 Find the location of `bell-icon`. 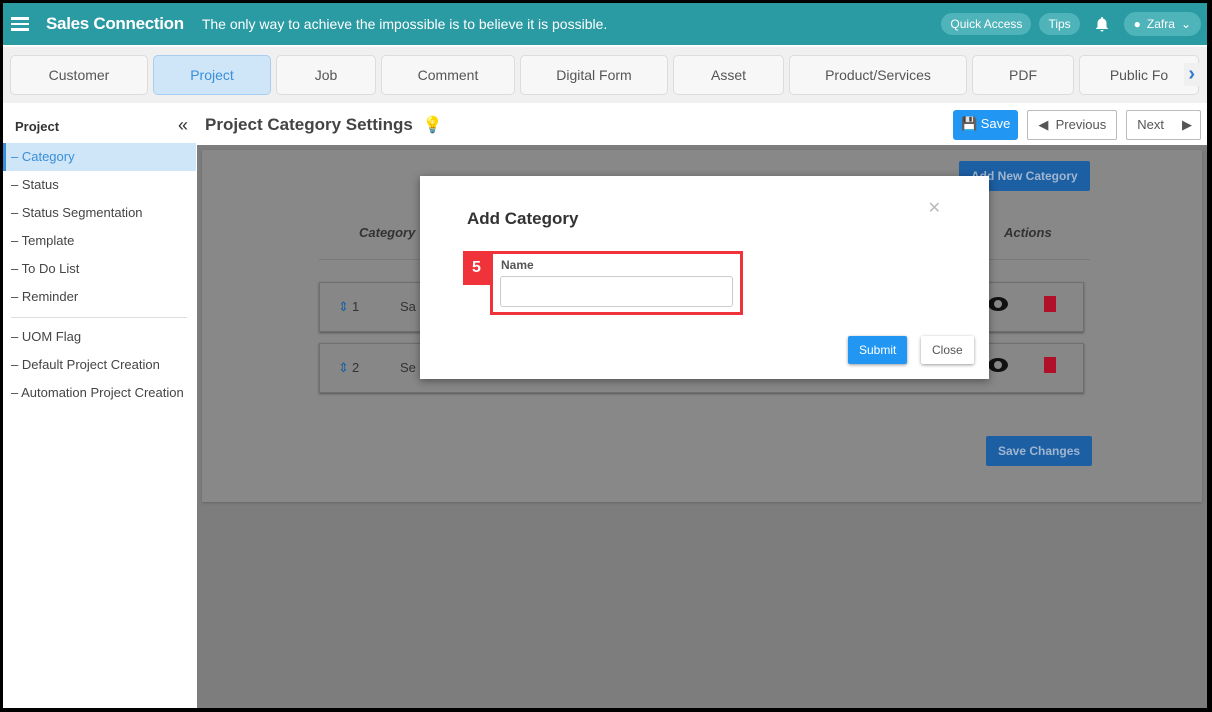

bell-icon is located at coordinates (1102, 24).